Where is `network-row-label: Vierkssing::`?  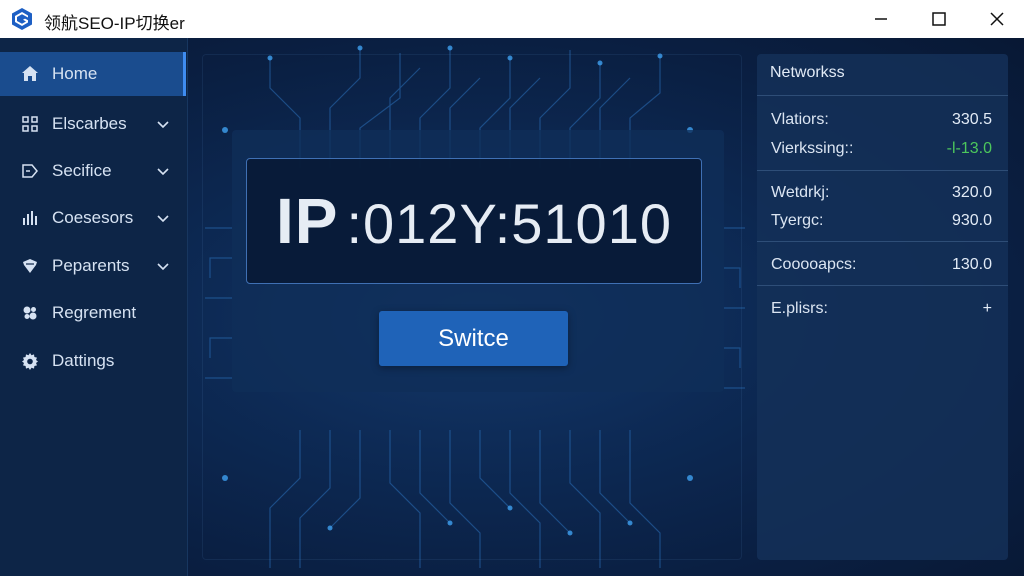
network-row-label: Vierkssing:: is located at coordinates (812, 148).